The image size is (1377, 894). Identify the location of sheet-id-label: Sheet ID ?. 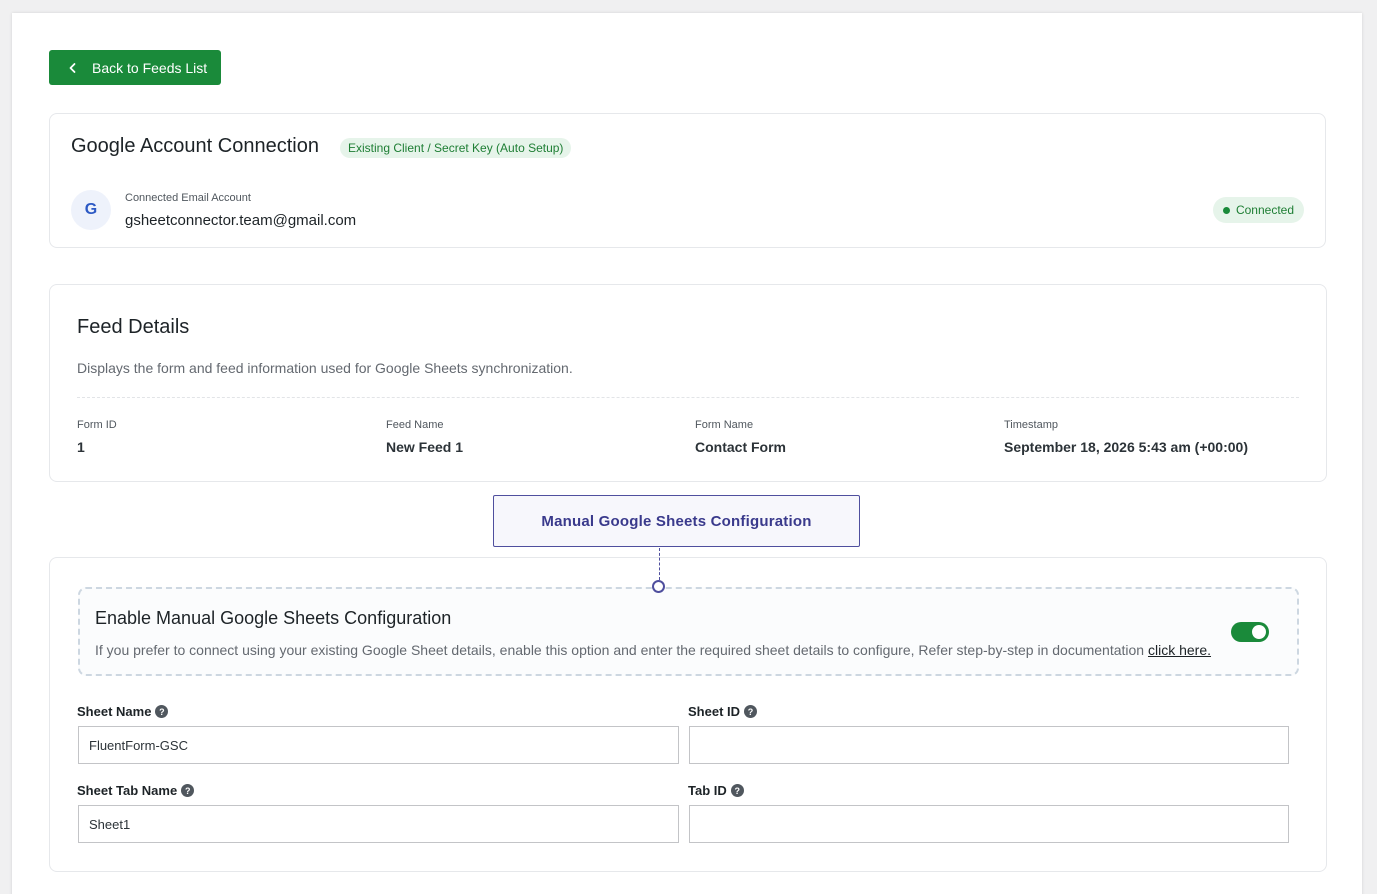
(723, 711).